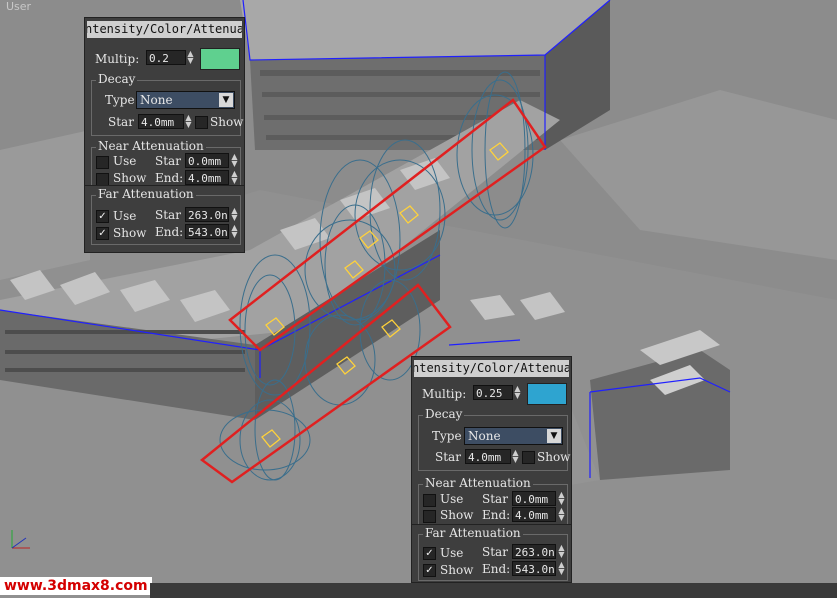 Image resolution: width=837 pixels, height=598 pixels. I want to click on watermark: www.3dmax8.com, so click(76, 586).